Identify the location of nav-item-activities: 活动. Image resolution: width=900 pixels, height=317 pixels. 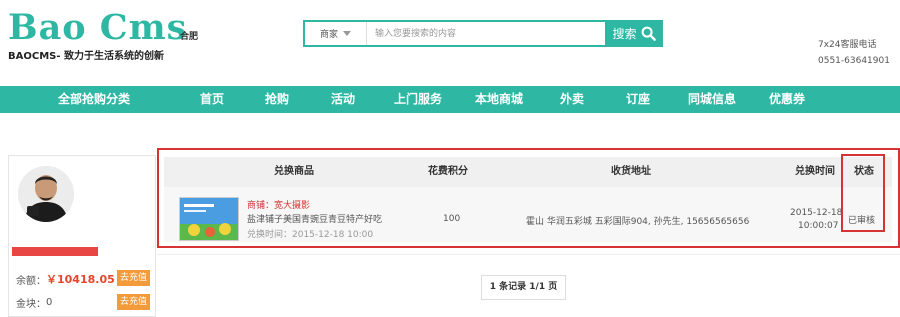
(343, 99).